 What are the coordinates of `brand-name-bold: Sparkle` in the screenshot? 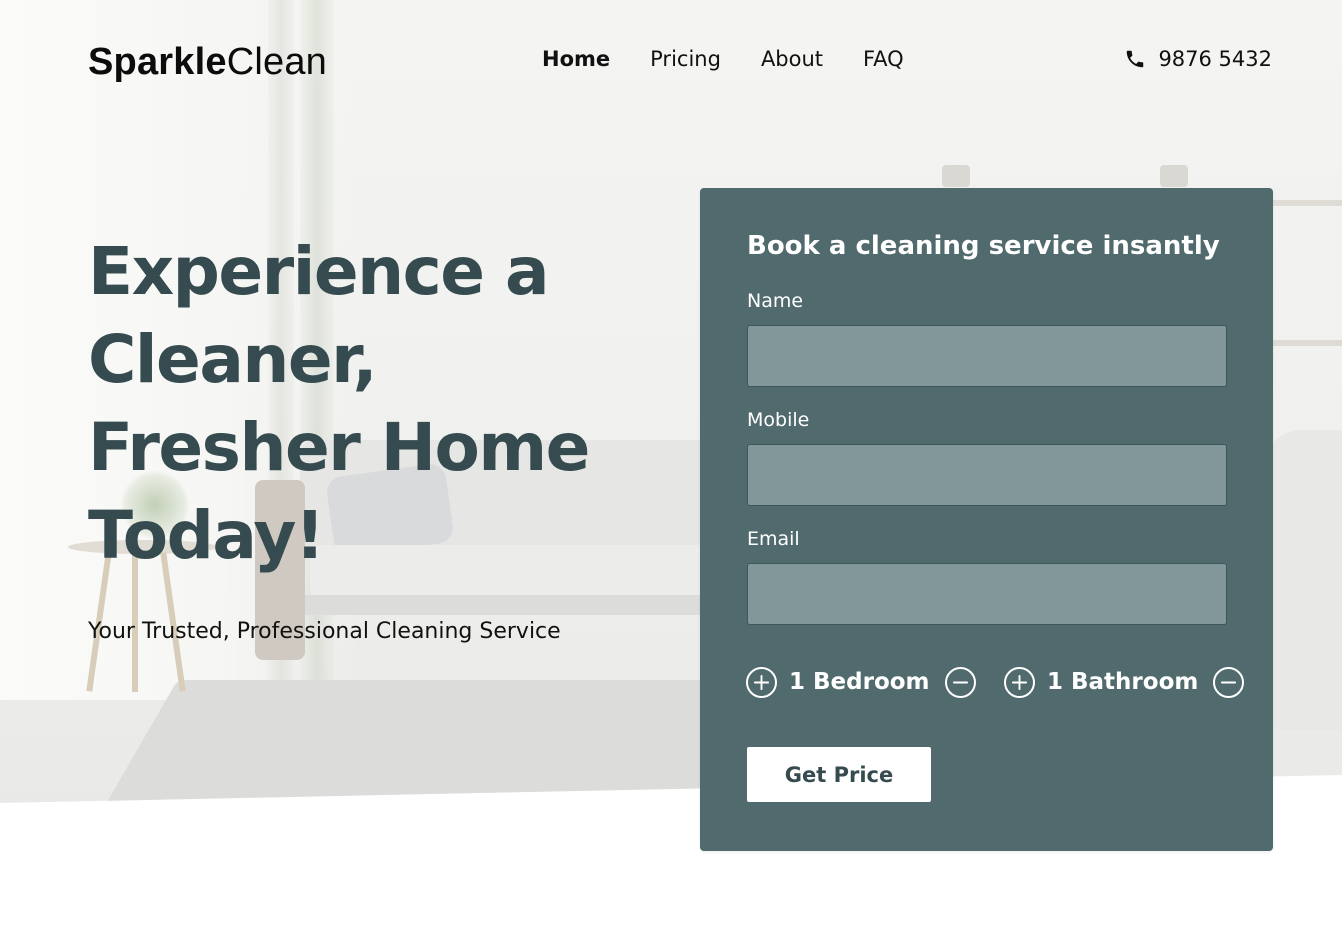 It's located at (157, 62).